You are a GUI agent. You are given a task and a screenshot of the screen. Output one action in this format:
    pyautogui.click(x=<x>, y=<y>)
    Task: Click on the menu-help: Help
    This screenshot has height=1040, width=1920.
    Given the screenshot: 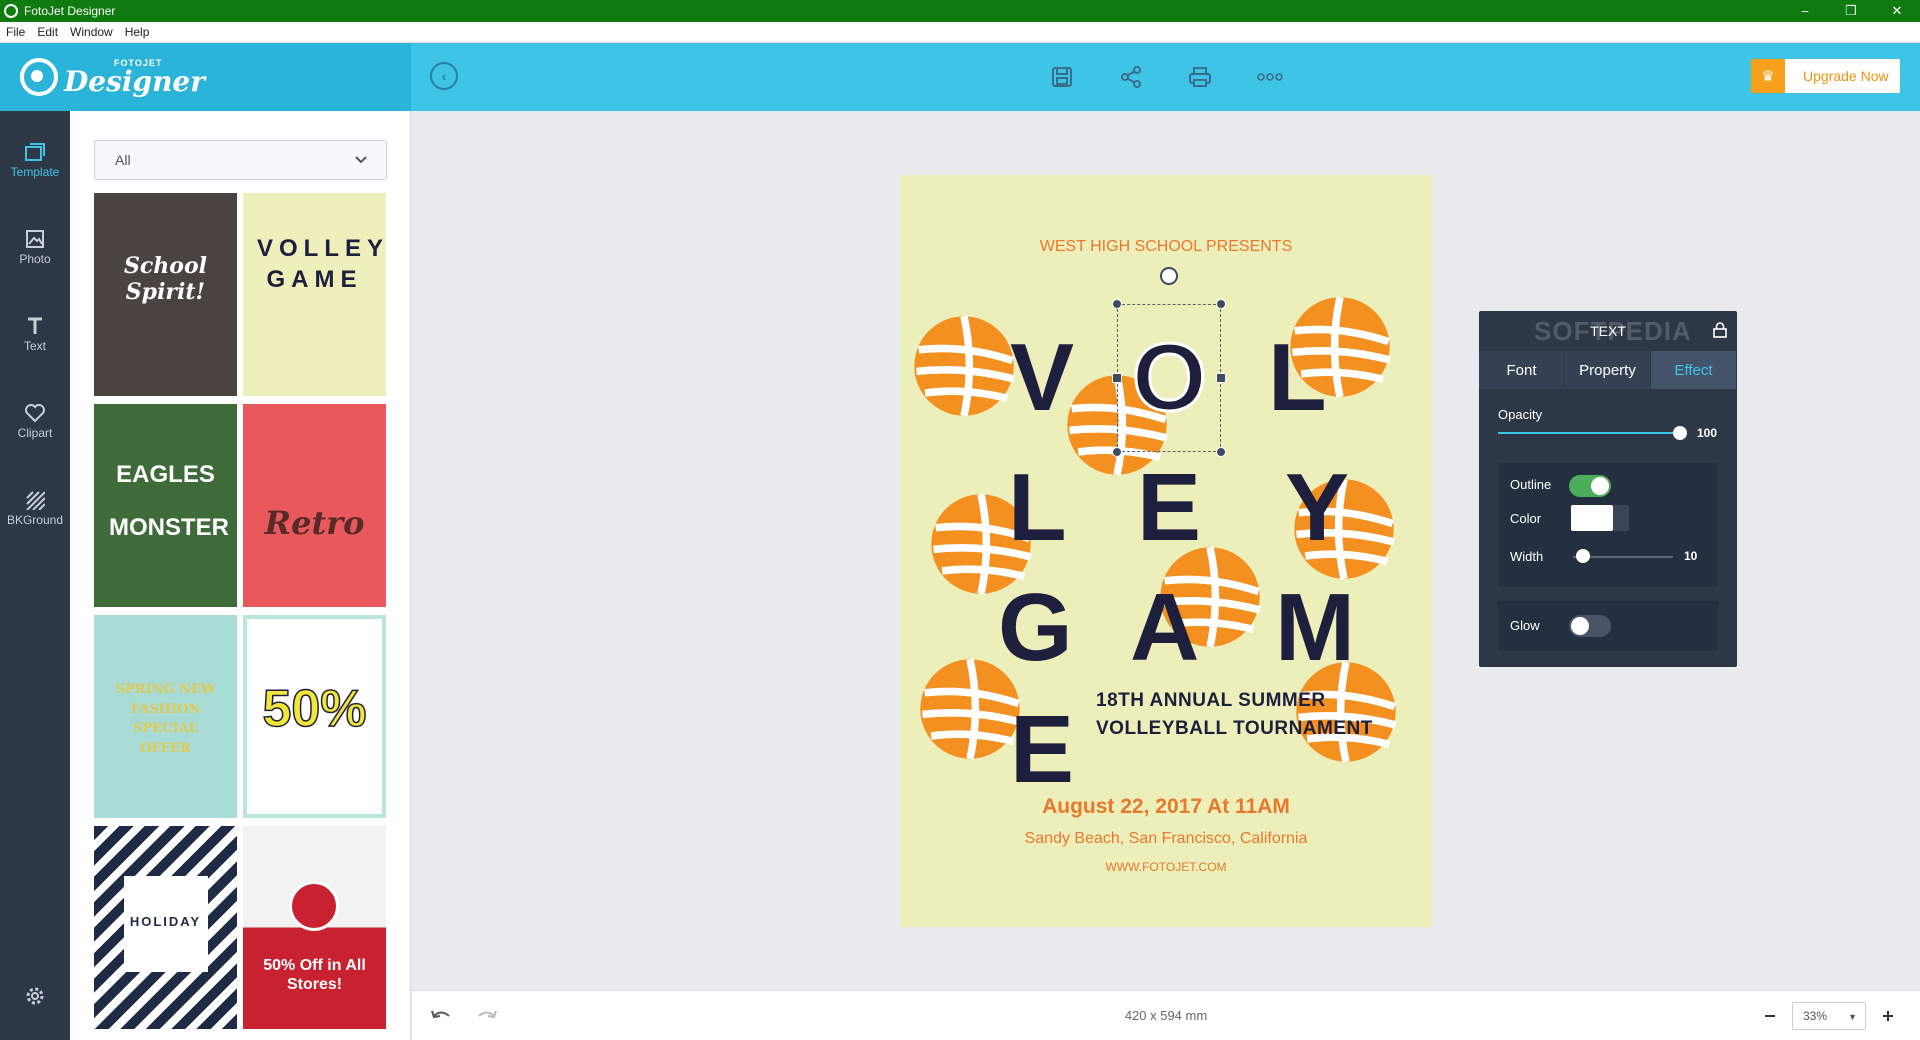 What is the action you would take?
    pyautogui.click(x=137, y=32)
    